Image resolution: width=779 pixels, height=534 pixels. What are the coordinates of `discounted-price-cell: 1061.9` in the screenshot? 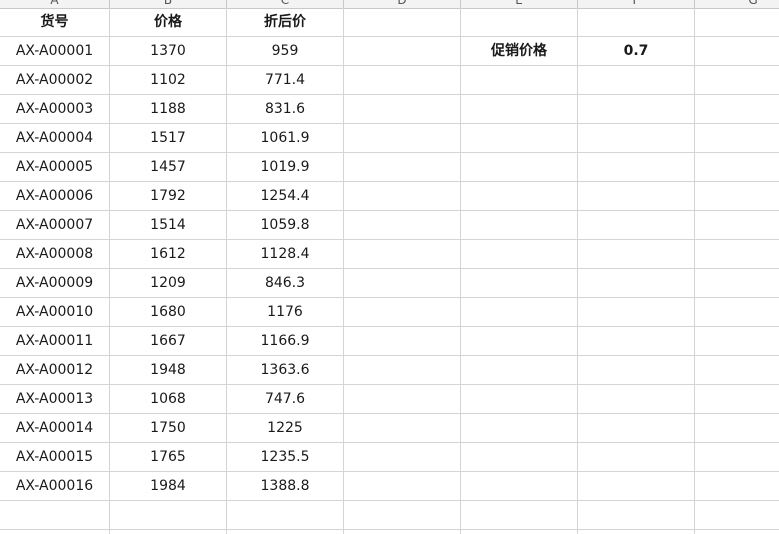 It's located at (285, 138).